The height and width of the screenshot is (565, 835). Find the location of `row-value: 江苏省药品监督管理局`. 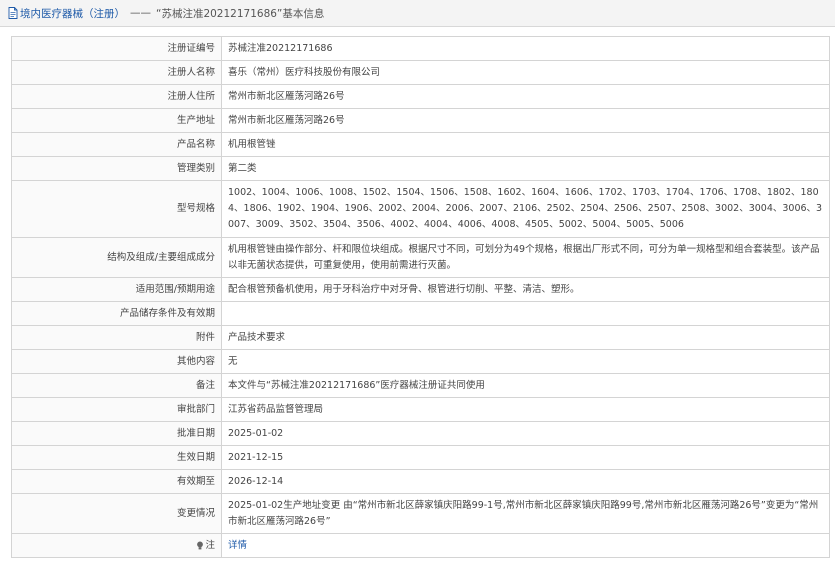

row-value: 江苏省药品监督管理局 is located at coordinates (525, 409).